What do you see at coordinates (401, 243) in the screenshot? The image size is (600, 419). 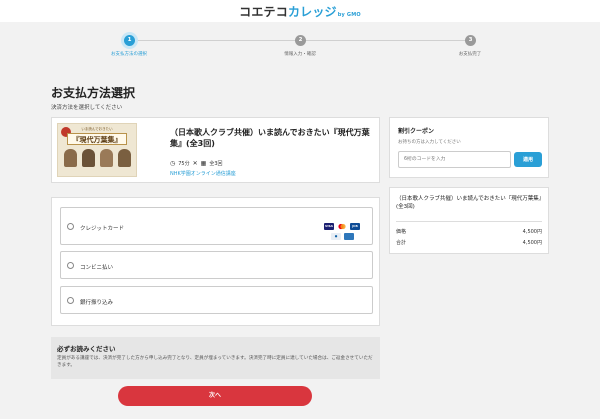 I see `total-label: 合計` at bounding box center [401, 243].